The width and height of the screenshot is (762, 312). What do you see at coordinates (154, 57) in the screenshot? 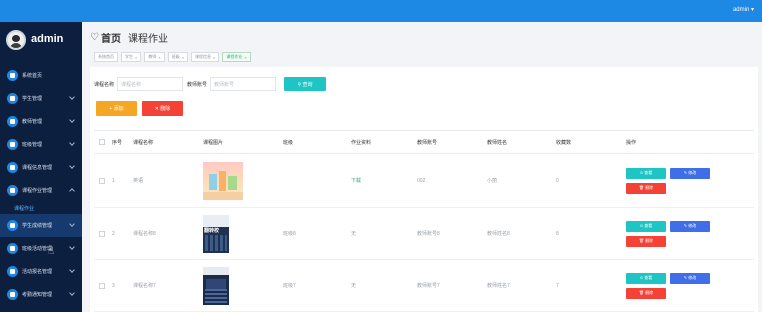
I see `tag-teacher: 教师 ×` at bounding box center [154, 57].